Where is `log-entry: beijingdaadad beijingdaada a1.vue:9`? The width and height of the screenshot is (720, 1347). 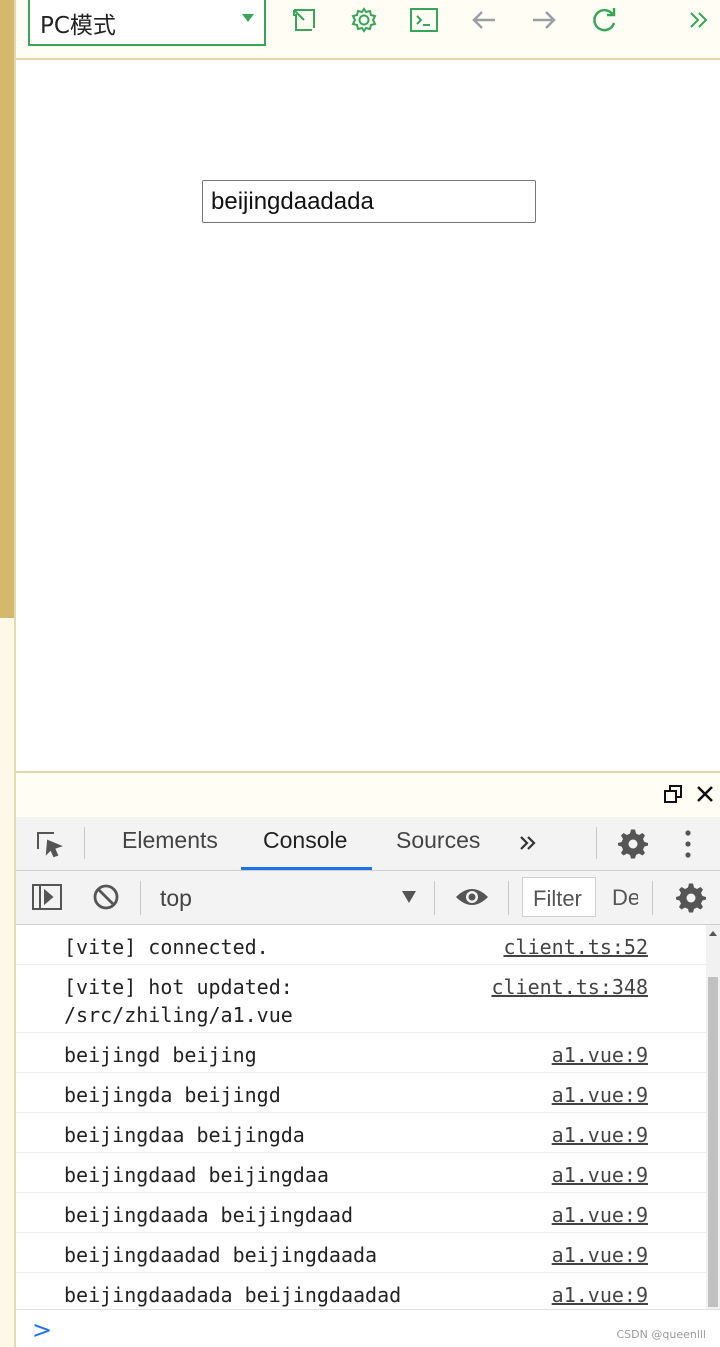 log-entry: beijingdaadad beijingdaada a1.vue:9 is located at coordinates (361, 1253).